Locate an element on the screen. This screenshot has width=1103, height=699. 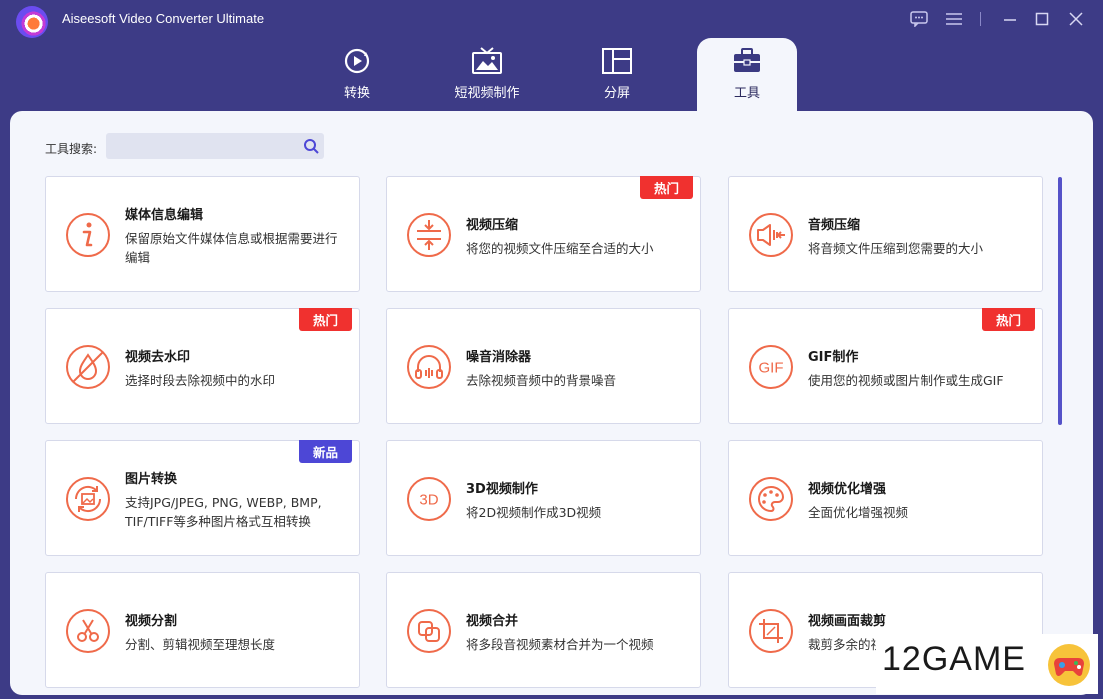
search-box is located at coordinates (215, 146).